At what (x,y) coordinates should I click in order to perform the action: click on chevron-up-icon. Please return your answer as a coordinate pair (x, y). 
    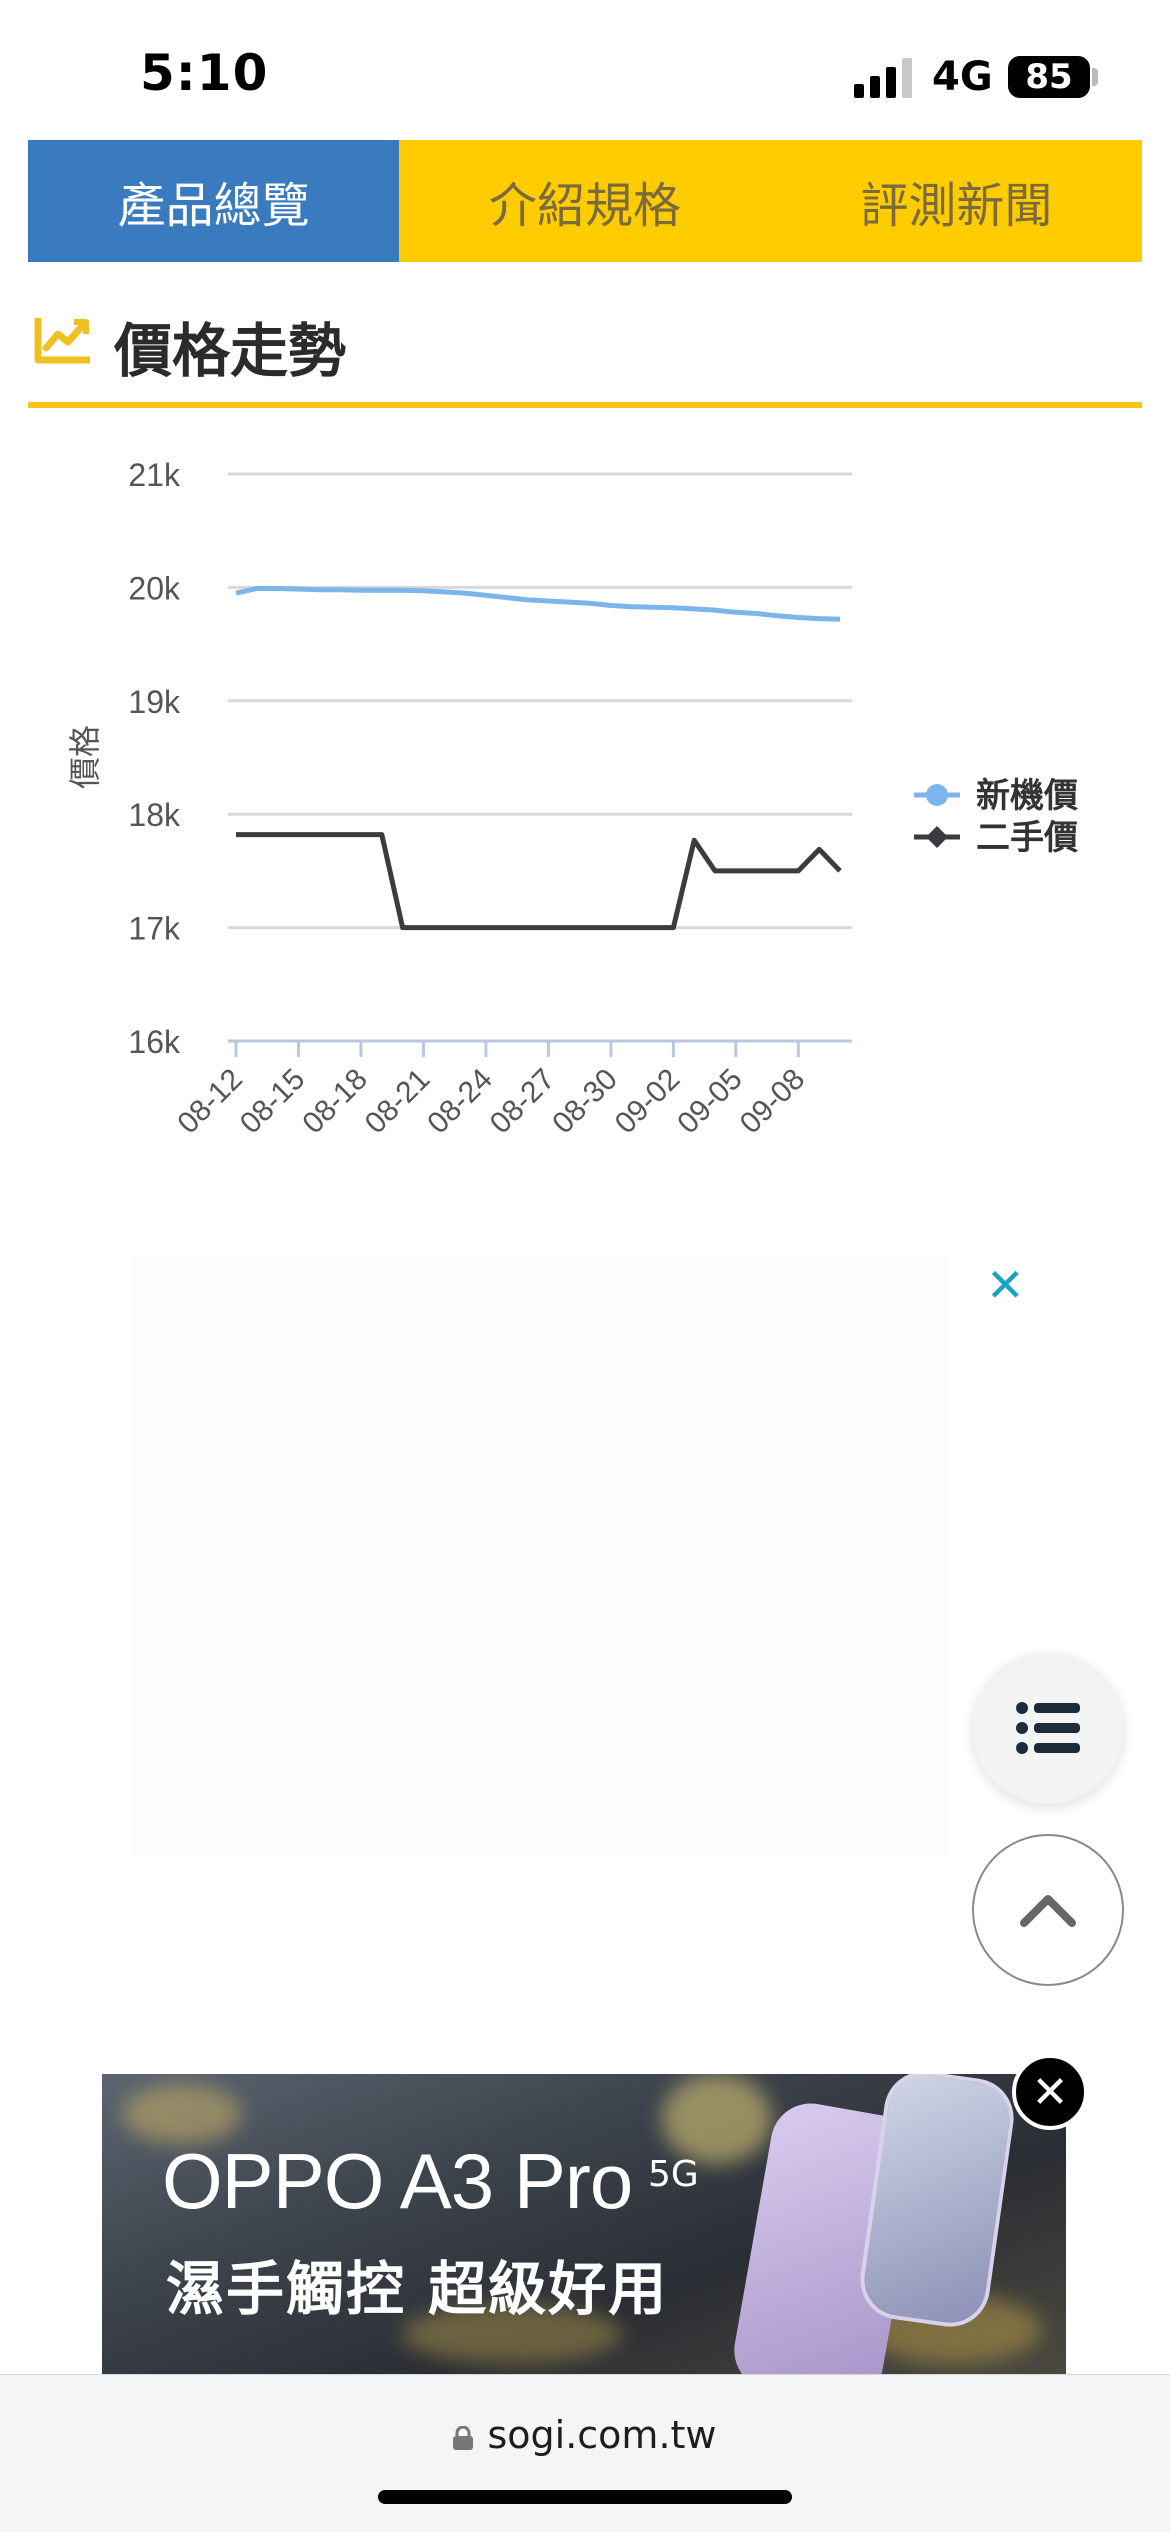
    Looking at the image, I should click on (1048, 1911).